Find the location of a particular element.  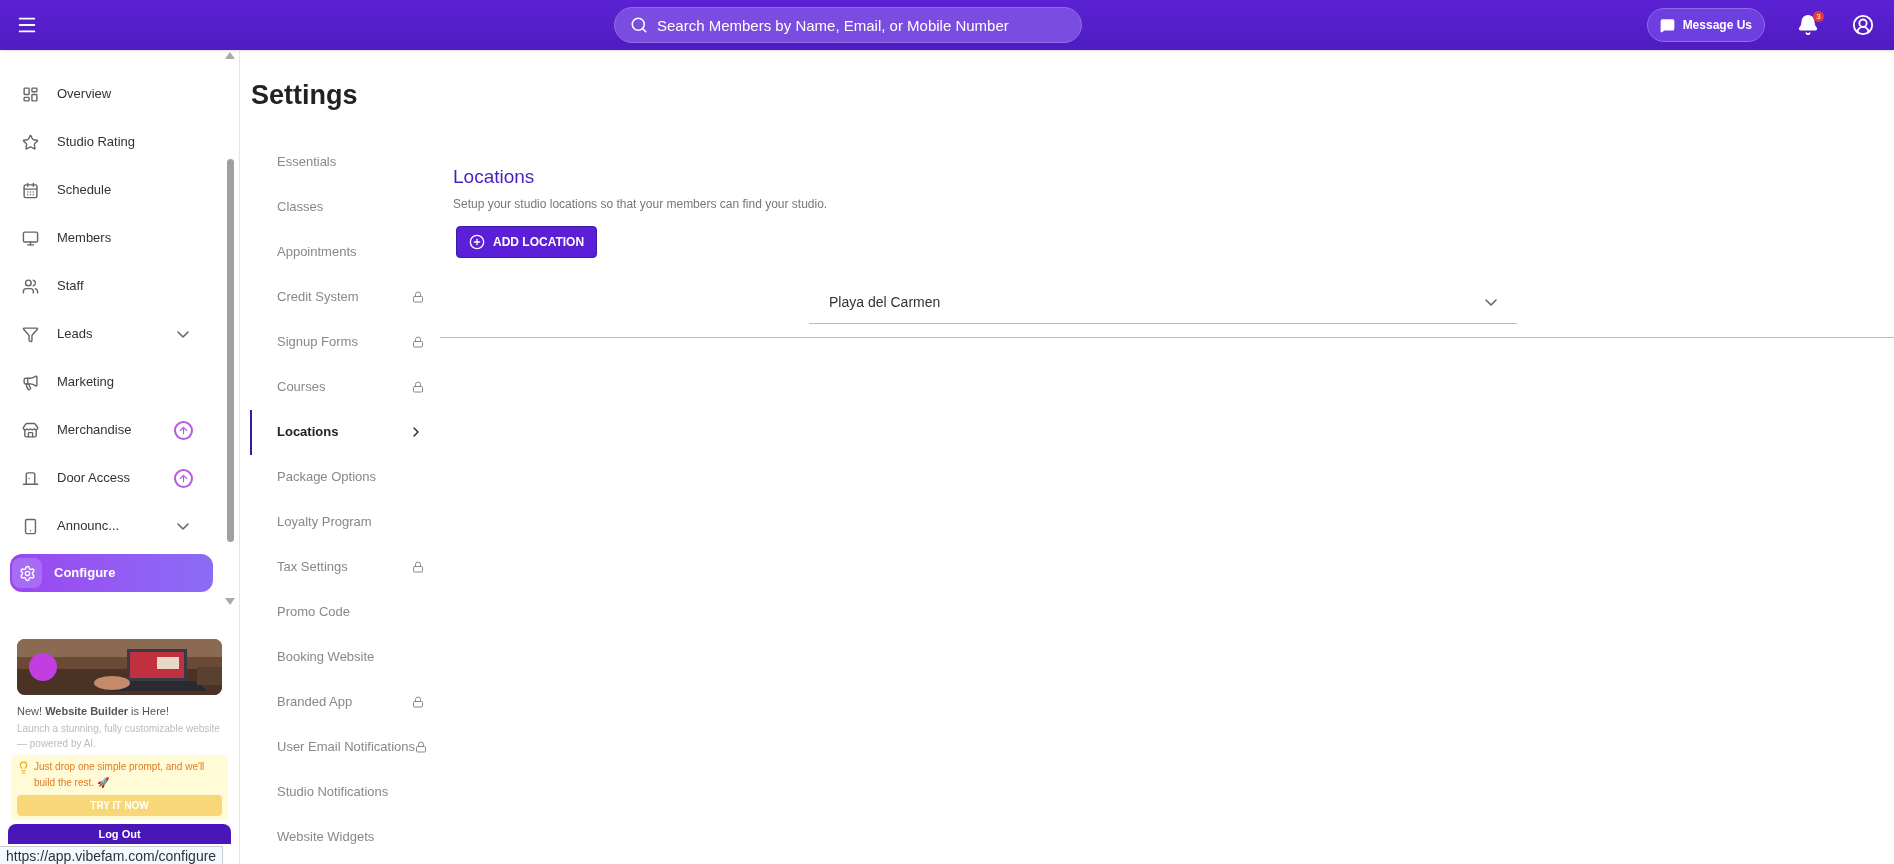

settings-nav-item: User Email Notifications is located at coordinates (345, 747).